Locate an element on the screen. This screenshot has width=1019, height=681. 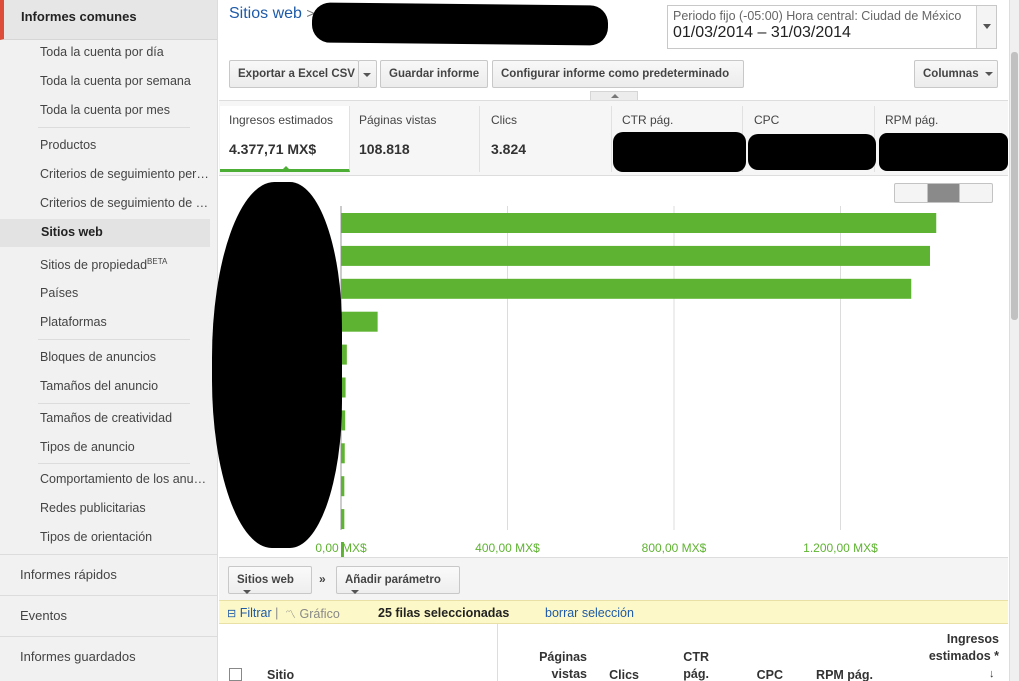
metric-label: Páginas vistas is located at coordinates (398, 120).